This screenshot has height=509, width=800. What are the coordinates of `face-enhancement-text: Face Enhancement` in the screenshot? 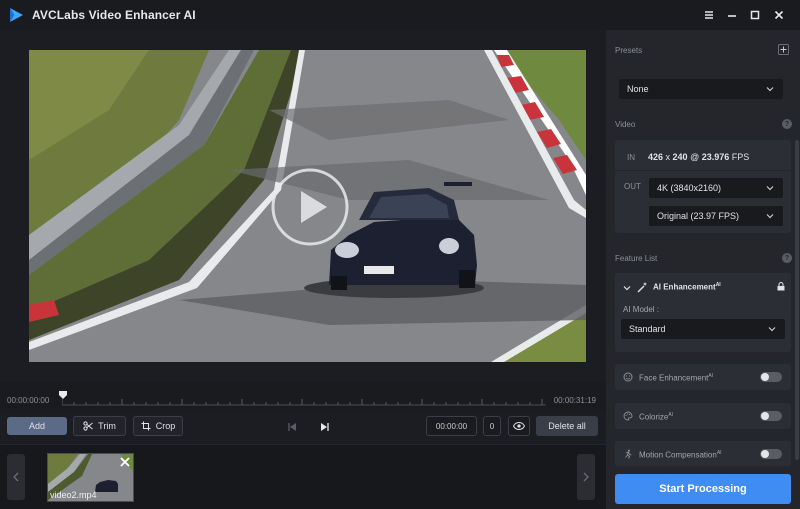 It's located at (674, 378).